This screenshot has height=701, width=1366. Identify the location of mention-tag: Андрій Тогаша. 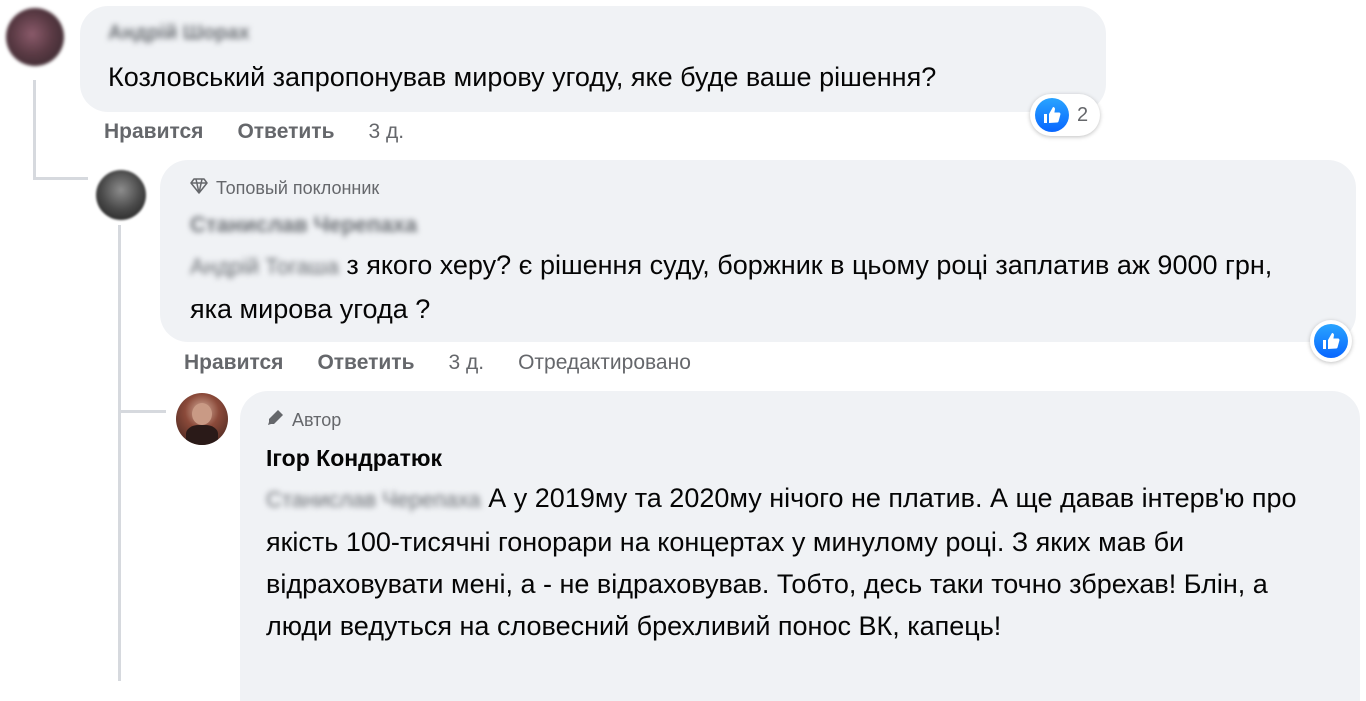
(264, 267).